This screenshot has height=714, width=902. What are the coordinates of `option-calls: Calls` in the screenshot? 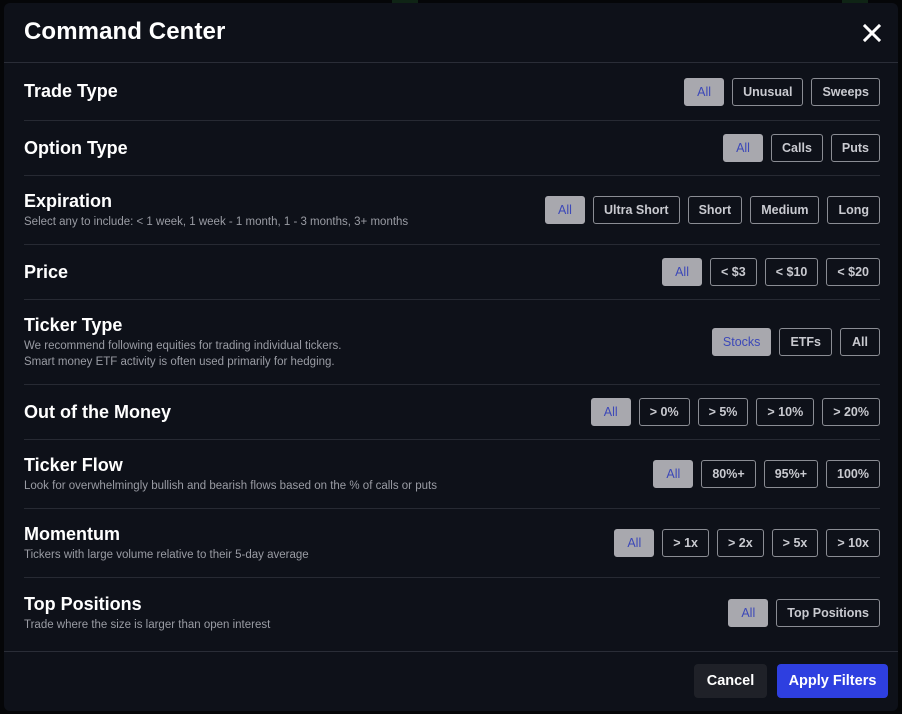 It's located at (797, 148).